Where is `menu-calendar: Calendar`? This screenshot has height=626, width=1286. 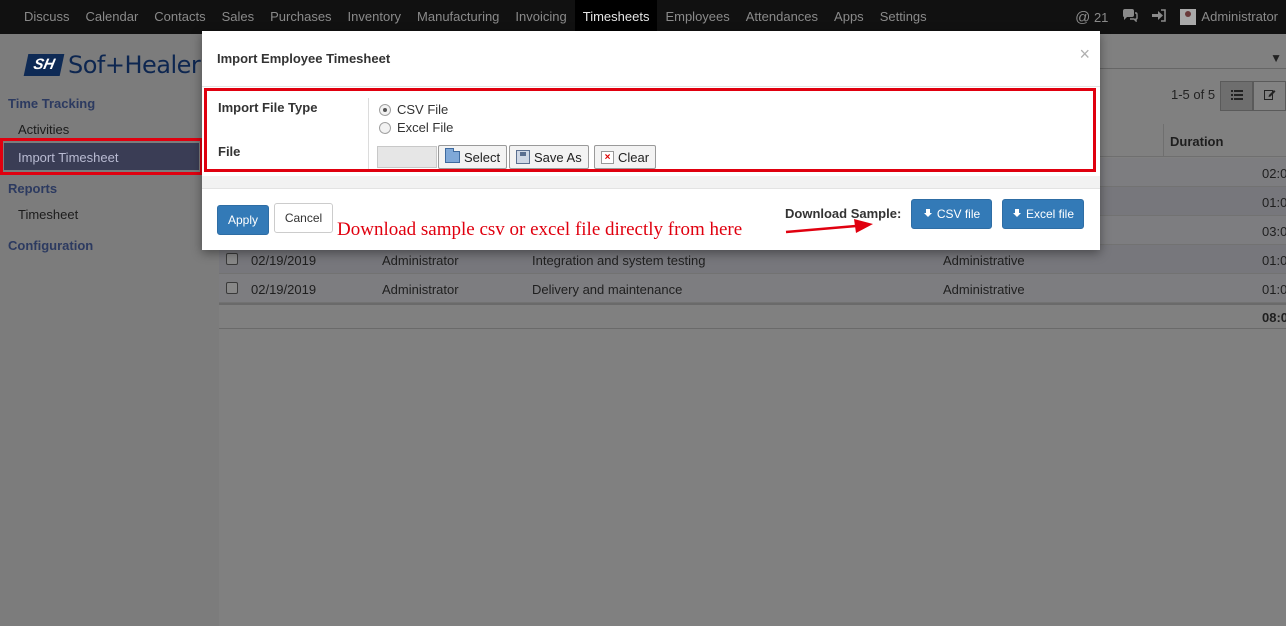
menu-calendar: Calendar is located at coordinates (112, 17).